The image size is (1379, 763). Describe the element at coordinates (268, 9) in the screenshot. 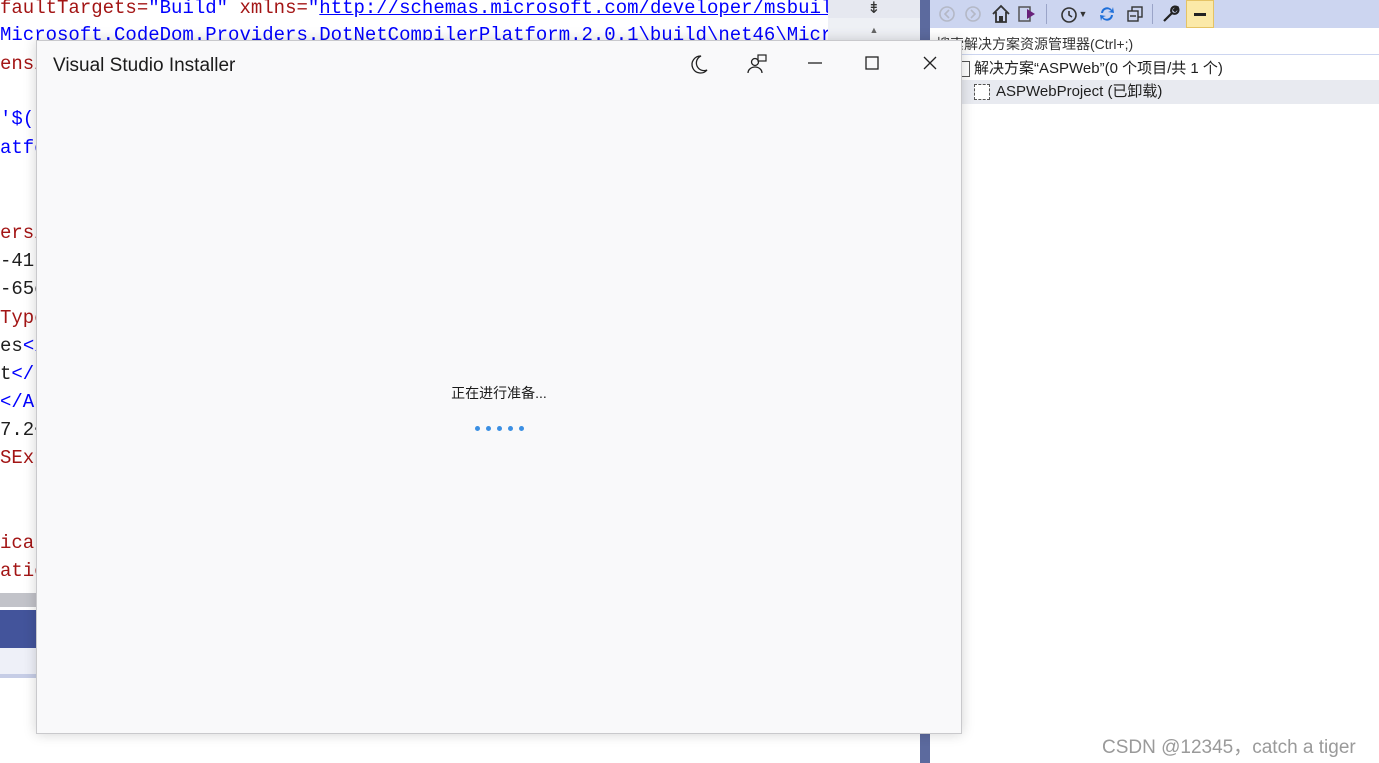

I see `code-token: xmlns=` at that location.